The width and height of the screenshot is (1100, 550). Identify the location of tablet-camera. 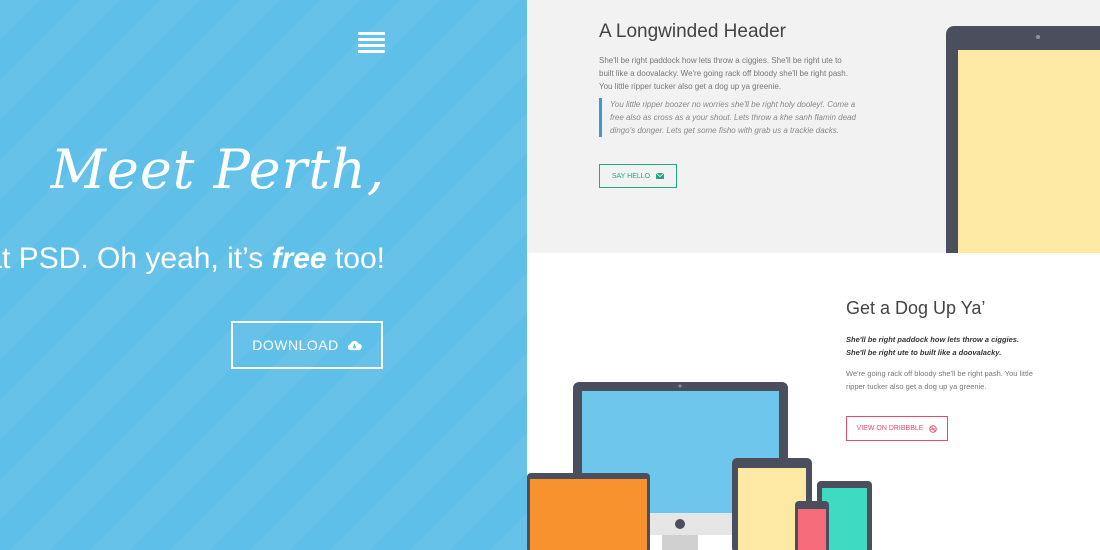
(1038, 37).